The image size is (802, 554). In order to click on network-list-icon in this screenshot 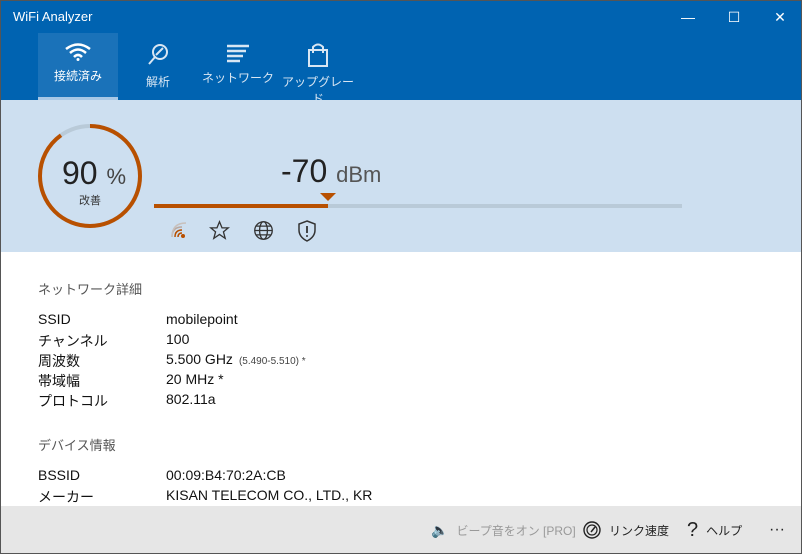, I will do `click(238, 53)`.